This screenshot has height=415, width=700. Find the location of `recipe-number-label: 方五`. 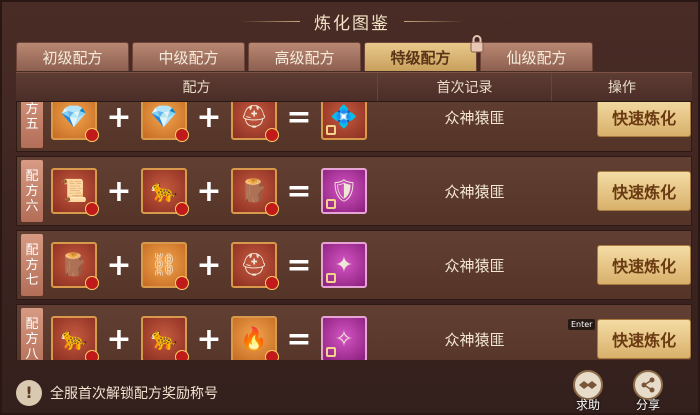

recipe-number-label: 方五 is located at coordinates (32, 125).